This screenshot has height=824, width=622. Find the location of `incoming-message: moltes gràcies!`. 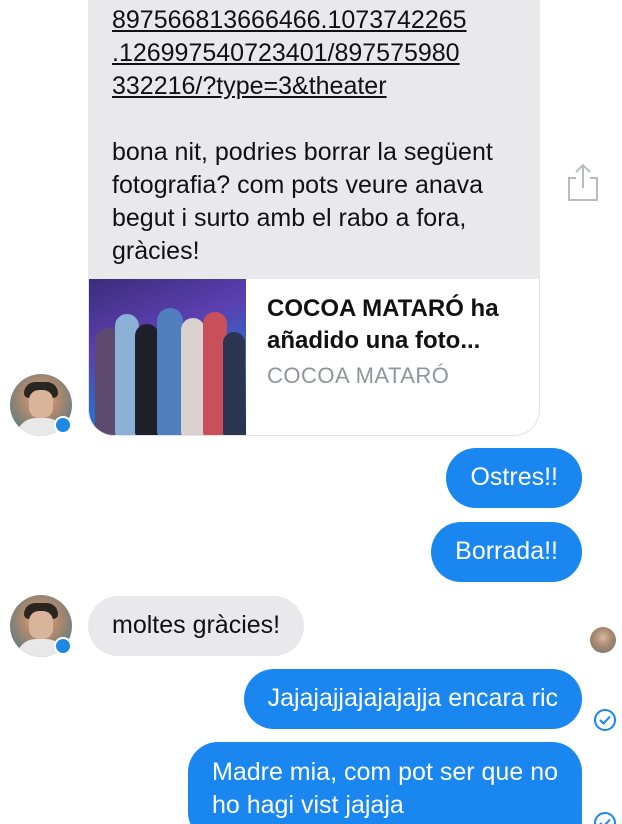

incoming-message: moltes gràcies! is located at coordinates (196, 626).